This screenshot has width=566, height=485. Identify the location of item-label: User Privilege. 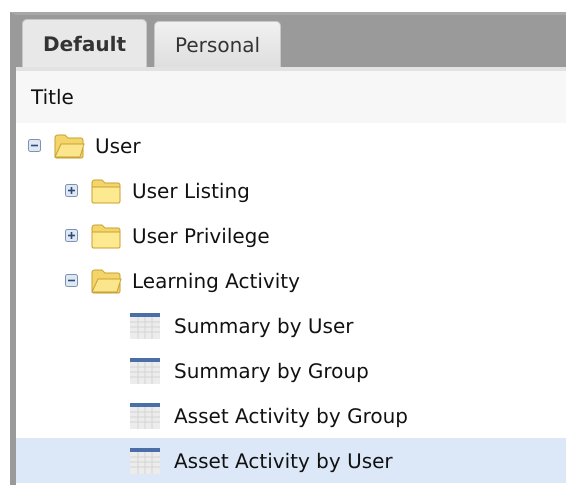
(201, 236).